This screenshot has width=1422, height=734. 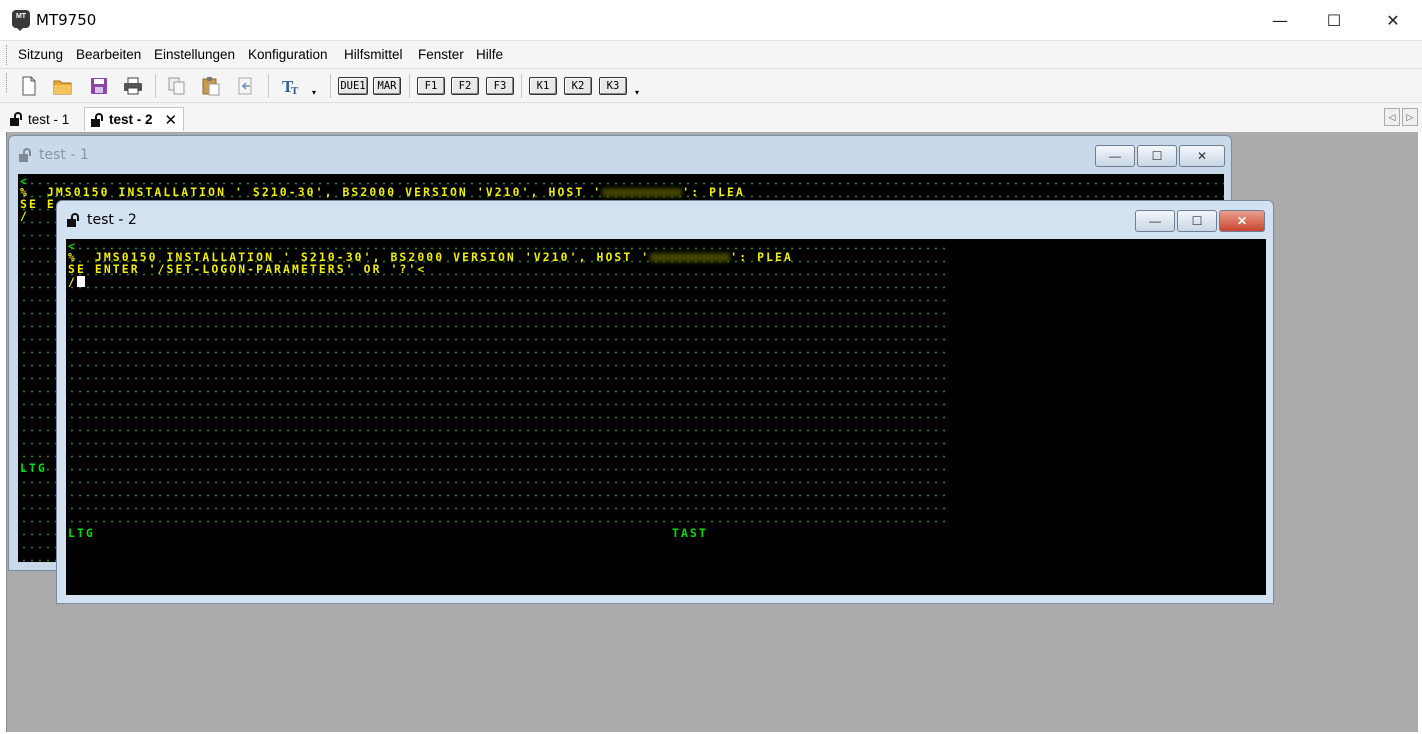 I want to click on tab-test-1: test - 1, so click(x=39, y=119).